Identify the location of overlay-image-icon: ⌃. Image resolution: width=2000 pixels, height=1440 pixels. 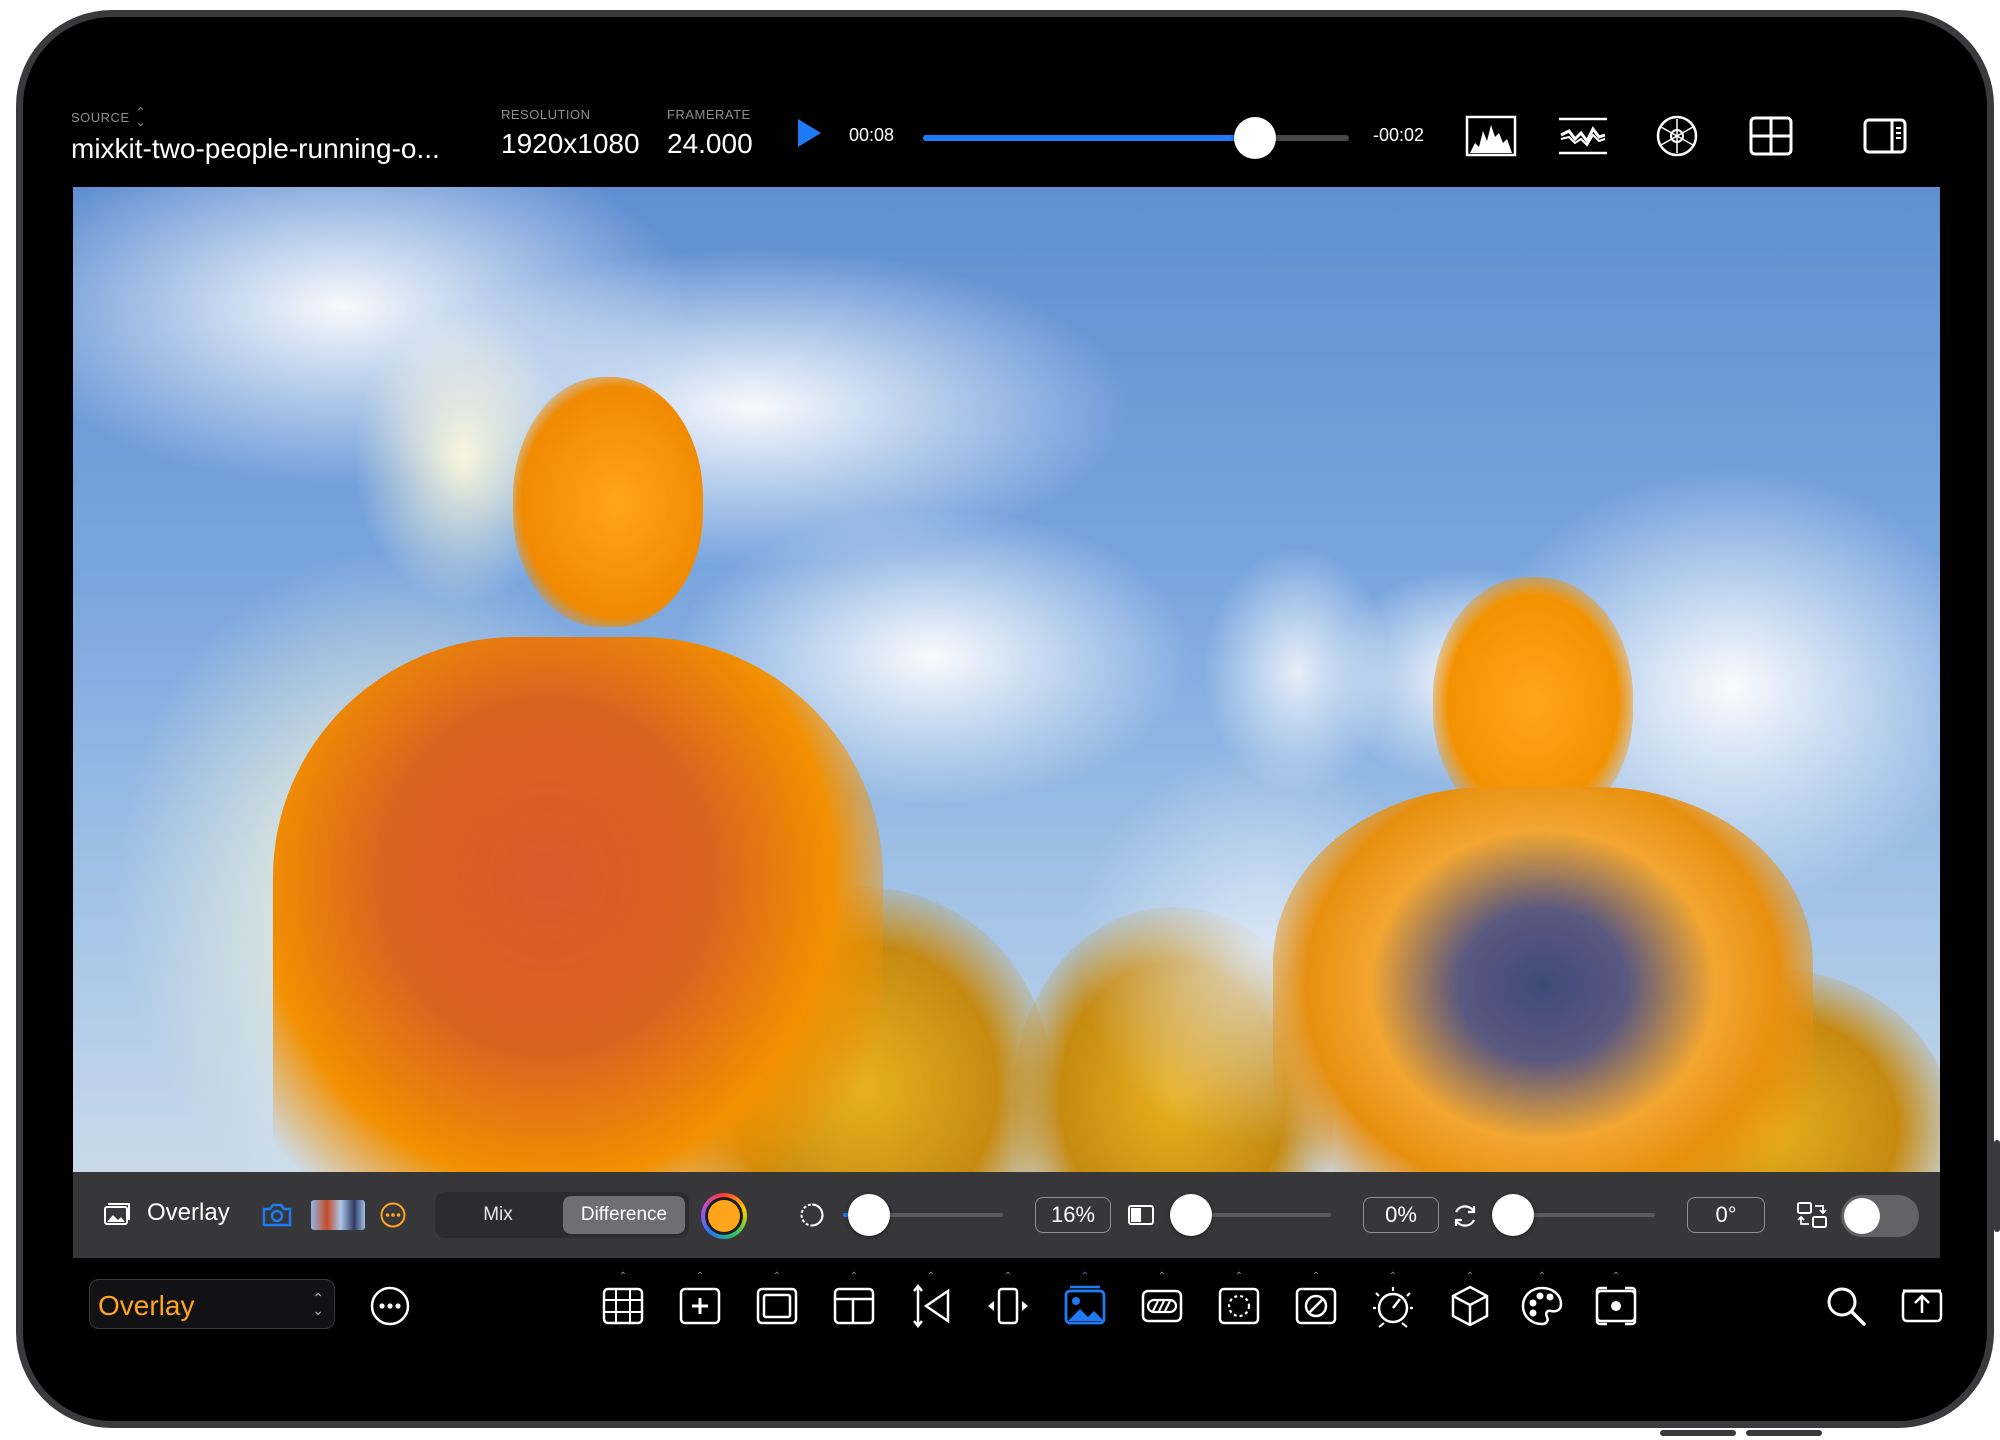
(1085, 1300).